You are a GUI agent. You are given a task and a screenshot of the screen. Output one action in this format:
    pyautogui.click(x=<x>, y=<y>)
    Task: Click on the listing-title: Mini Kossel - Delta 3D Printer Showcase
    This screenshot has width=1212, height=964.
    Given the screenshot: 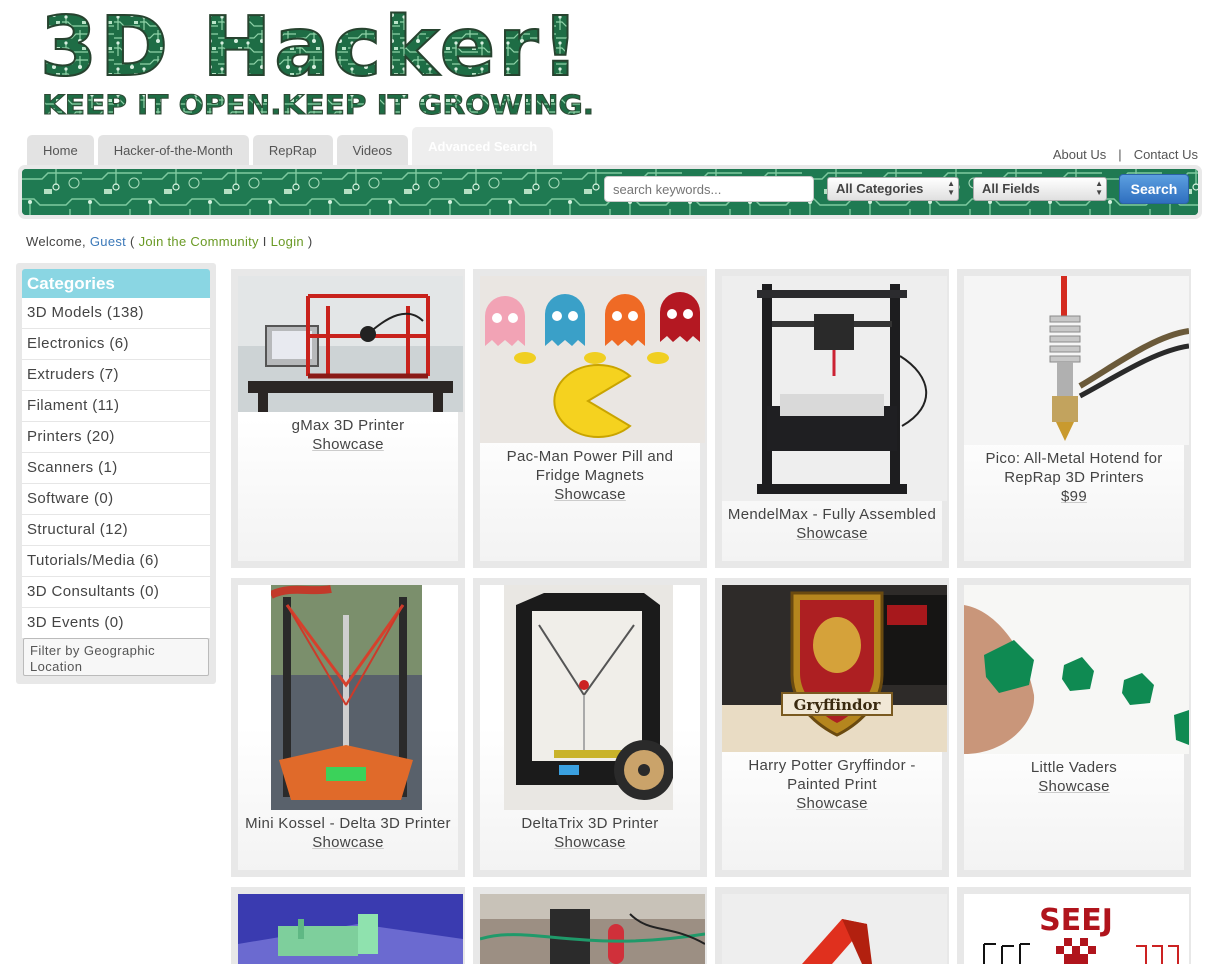 What is the action you would take?
    pyautogui.click(x=348, y=833)
    